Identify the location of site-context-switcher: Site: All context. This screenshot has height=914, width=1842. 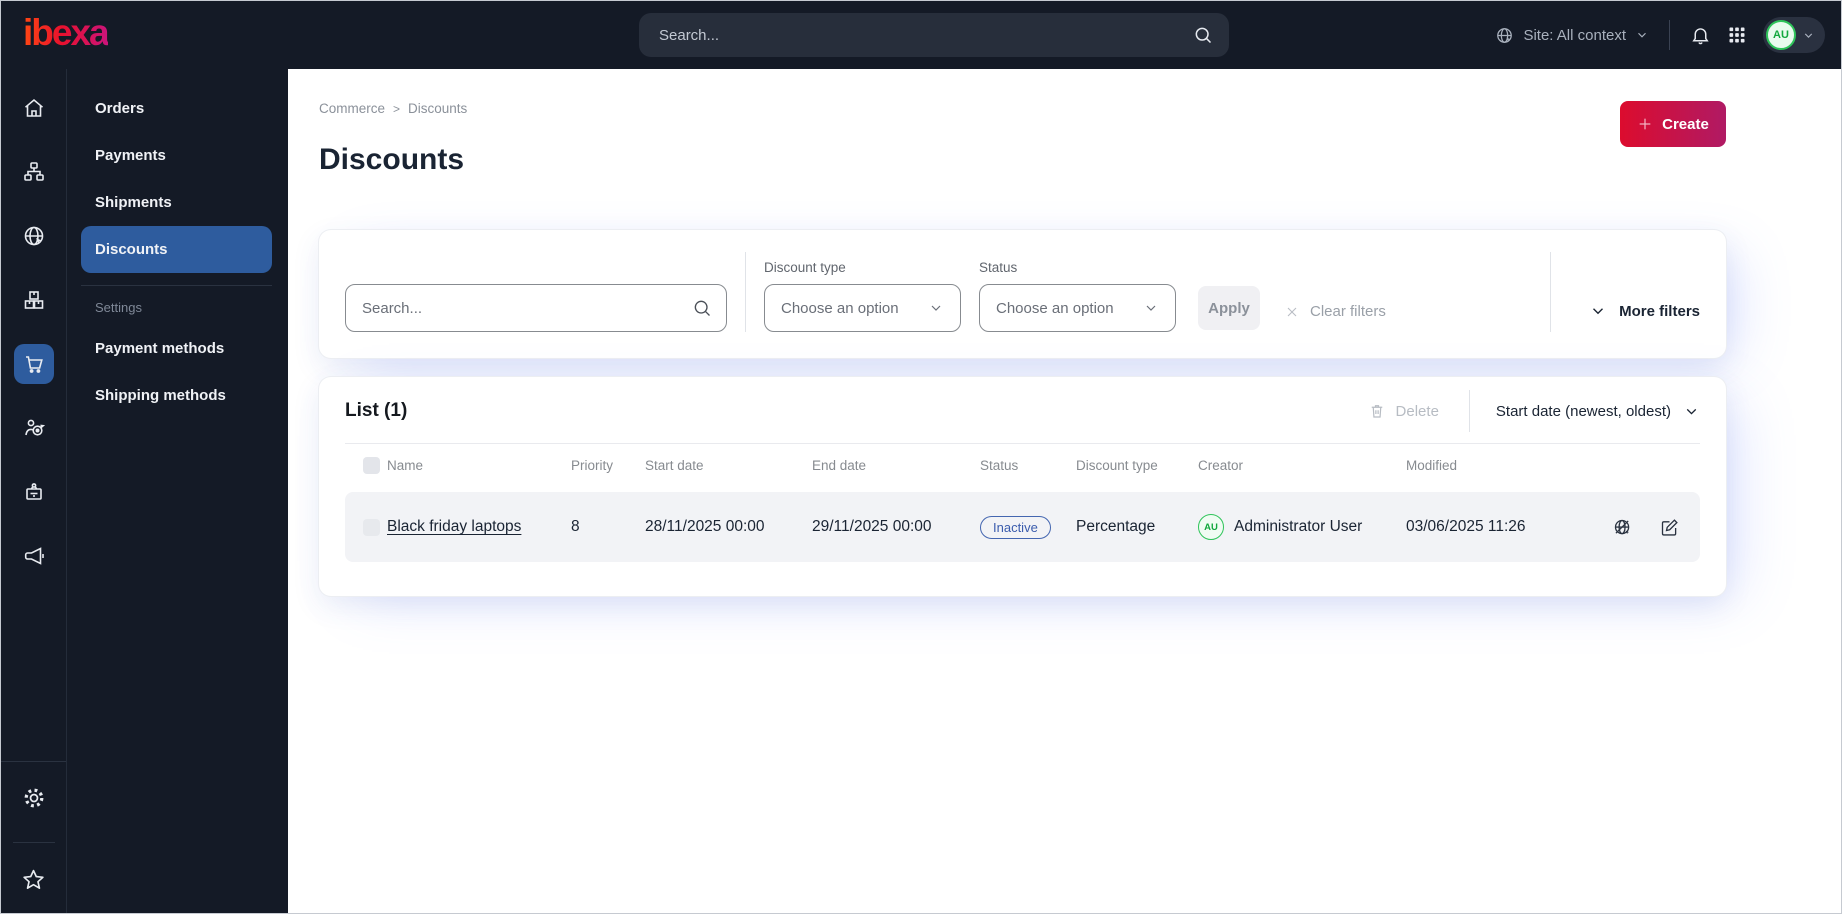
(1572, 35).